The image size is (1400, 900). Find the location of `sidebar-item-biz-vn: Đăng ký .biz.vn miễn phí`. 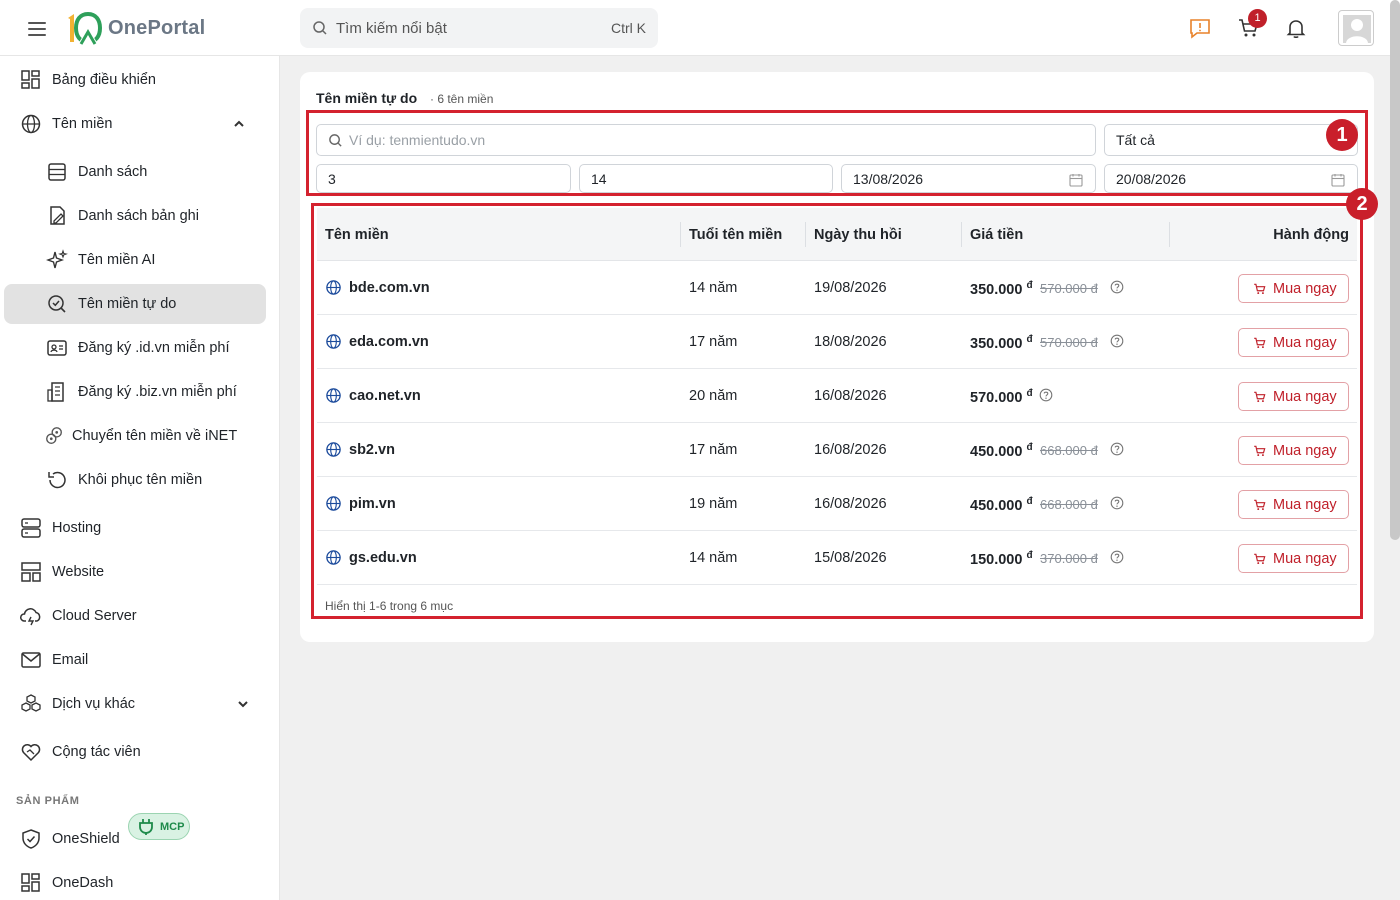

sidebar-item-biz-vn: Đăng ký .biz.vn miễn phí is located at coordinates (135, 392).